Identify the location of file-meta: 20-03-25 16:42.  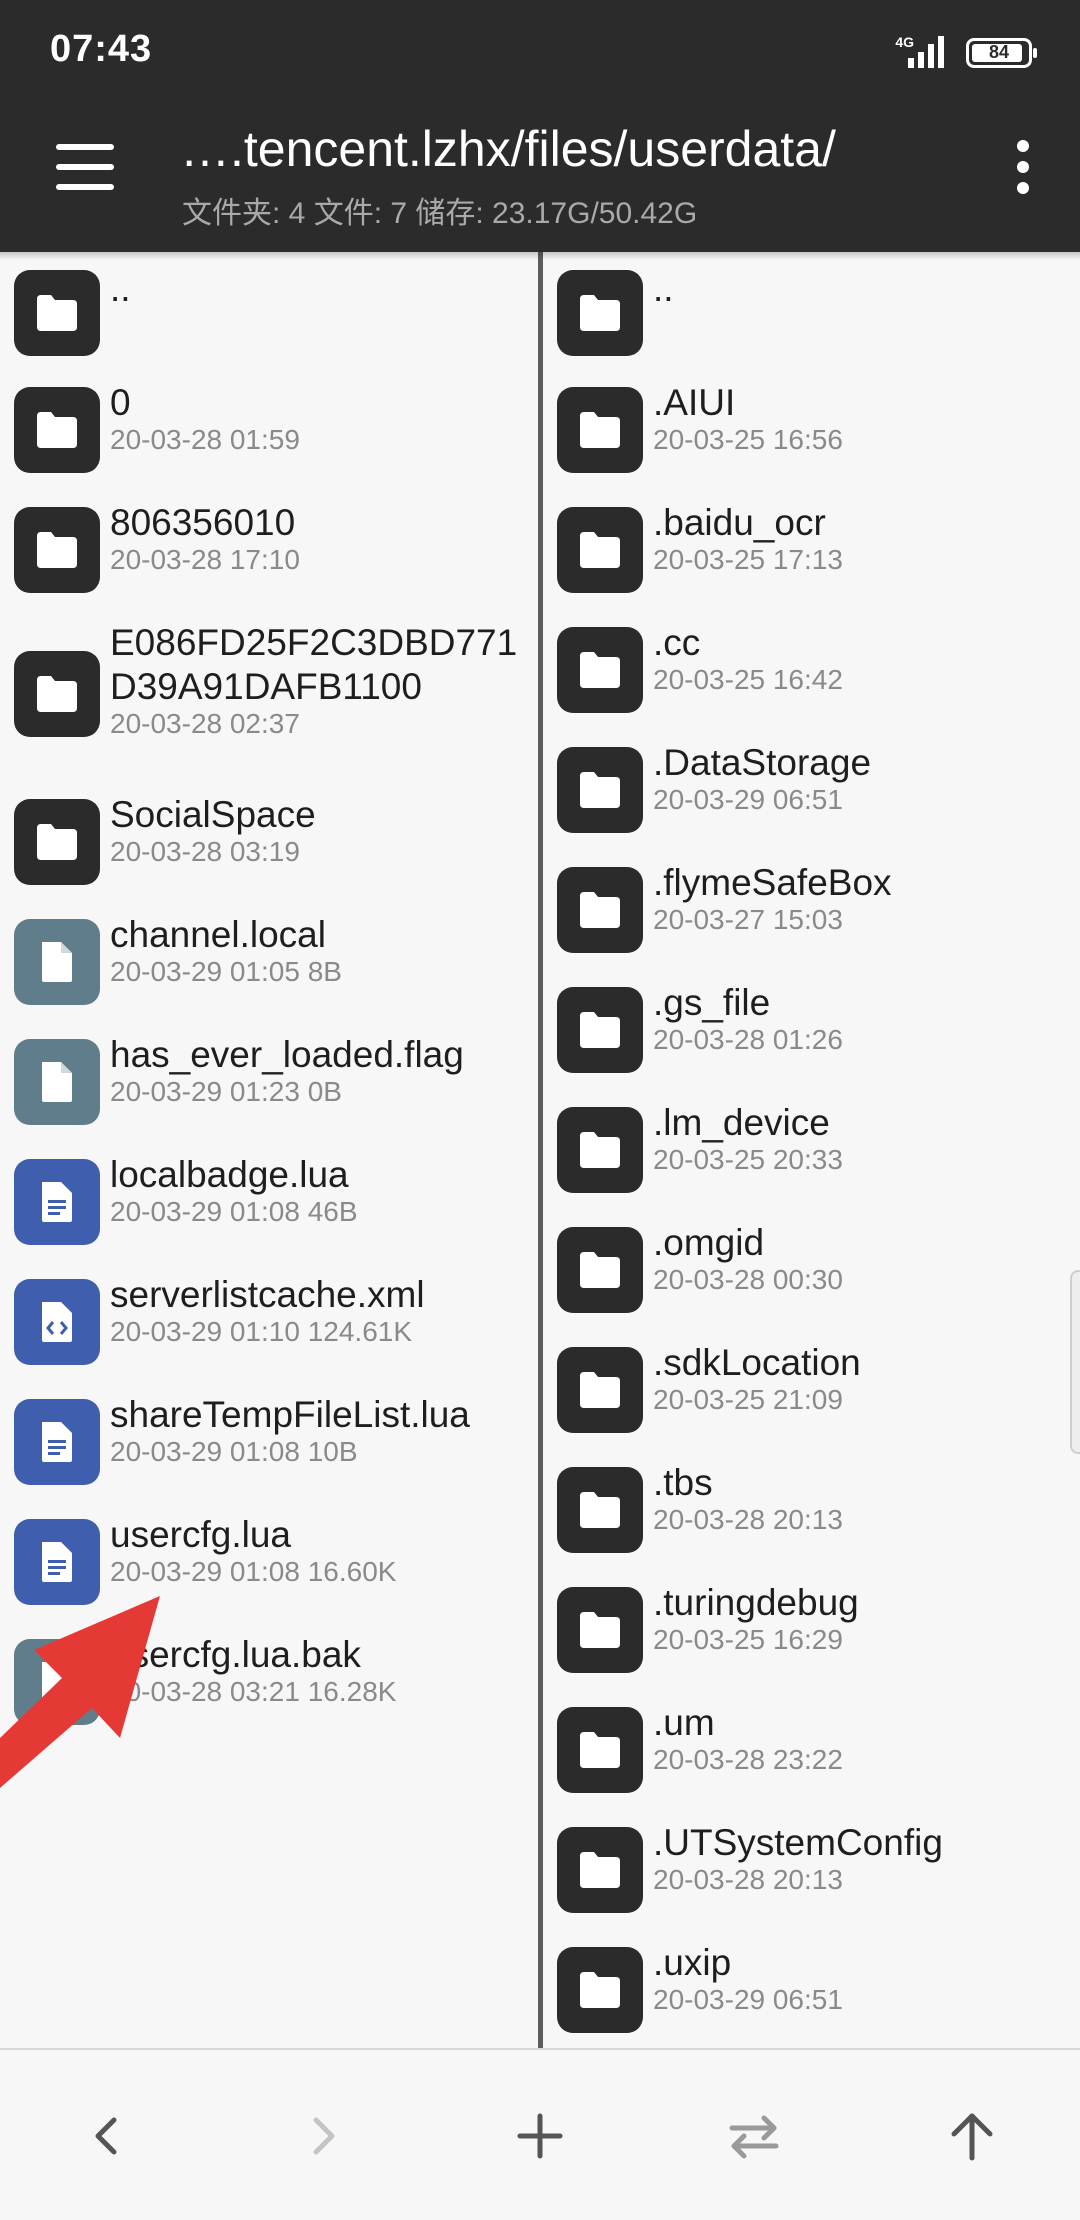
(748, 679).